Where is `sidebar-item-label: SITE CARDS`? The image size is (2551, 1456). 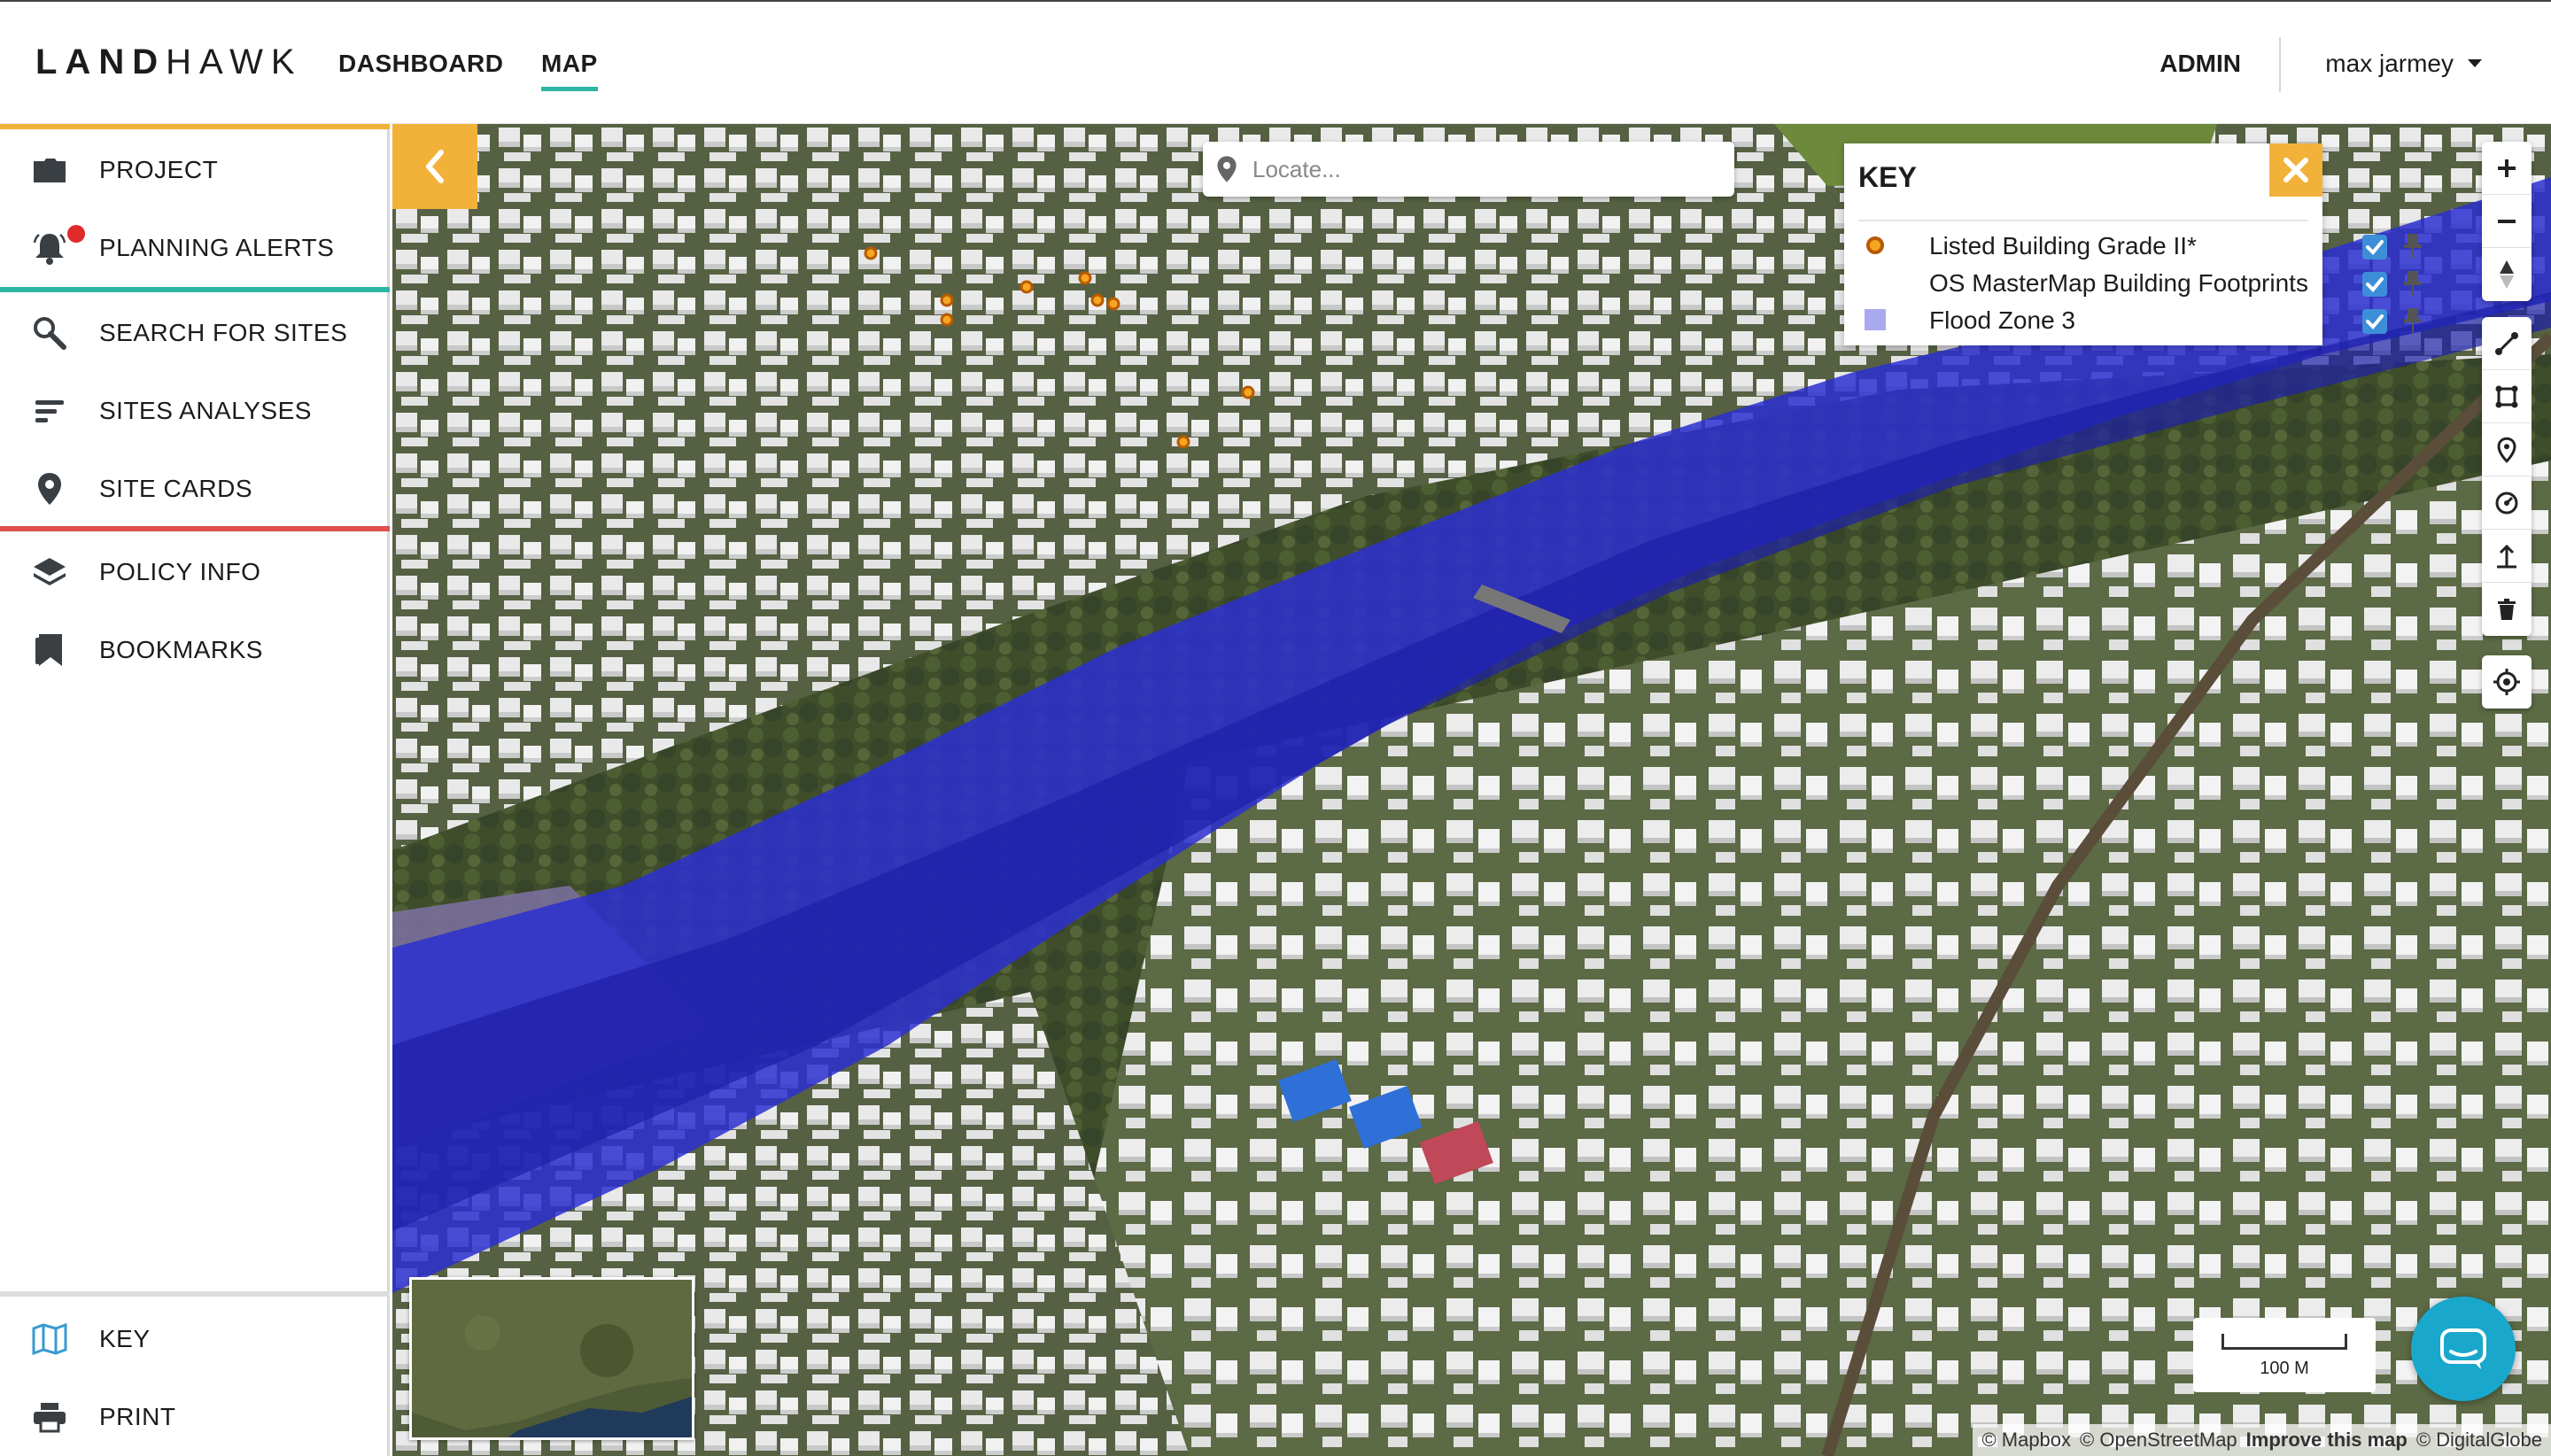 sidebar-item-label: SITE CARDS is located at coordinates (176, 489).